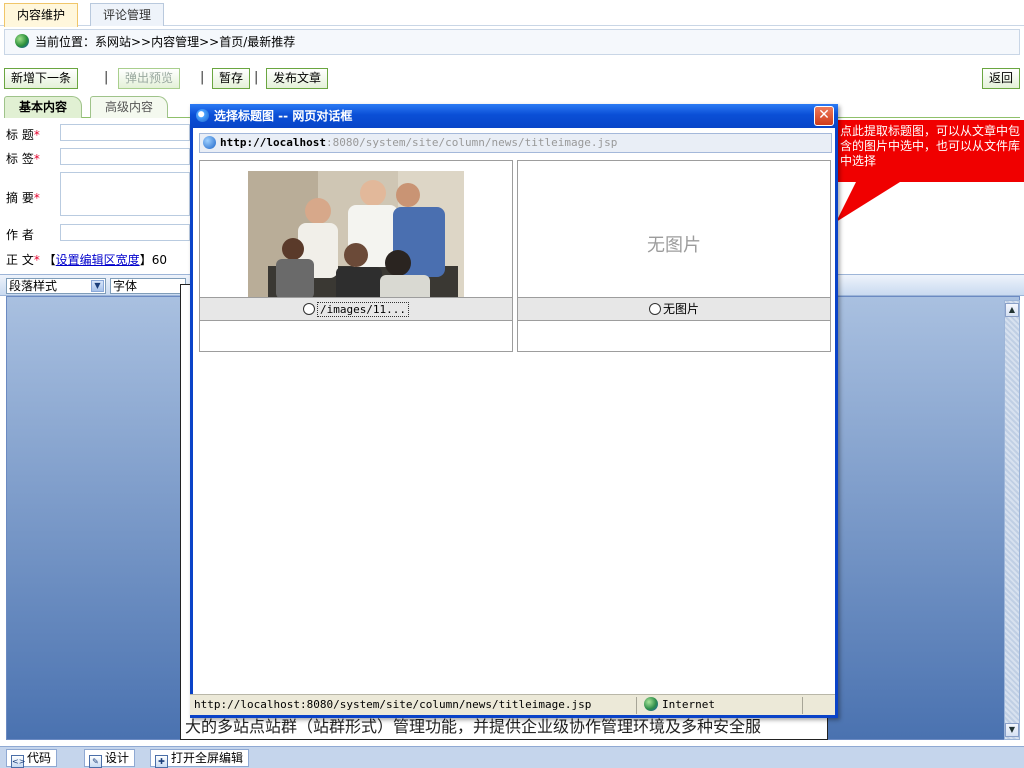 This screenshot has width=1024, height=768. What do you see at coordinates (1012, 310) in the screenshot?
I see `scroll-up-icon: ▲` at bounding box center [1012, 310].